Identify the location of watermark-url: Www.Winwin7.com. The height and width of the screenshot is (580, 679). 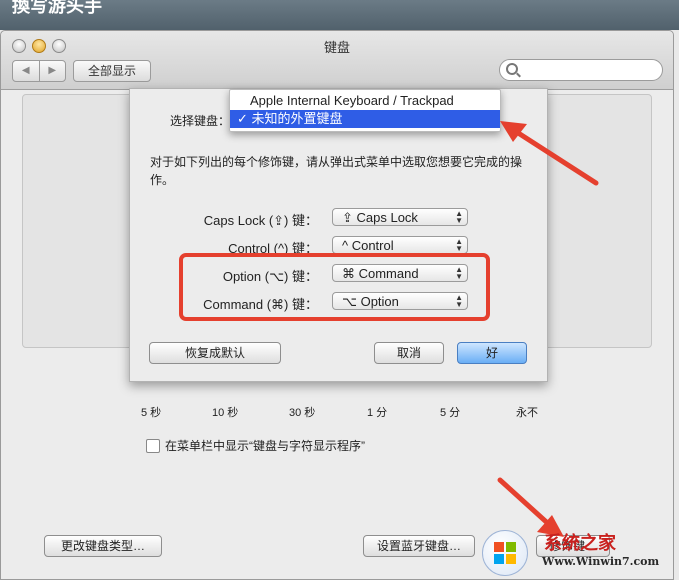
(601, 561).